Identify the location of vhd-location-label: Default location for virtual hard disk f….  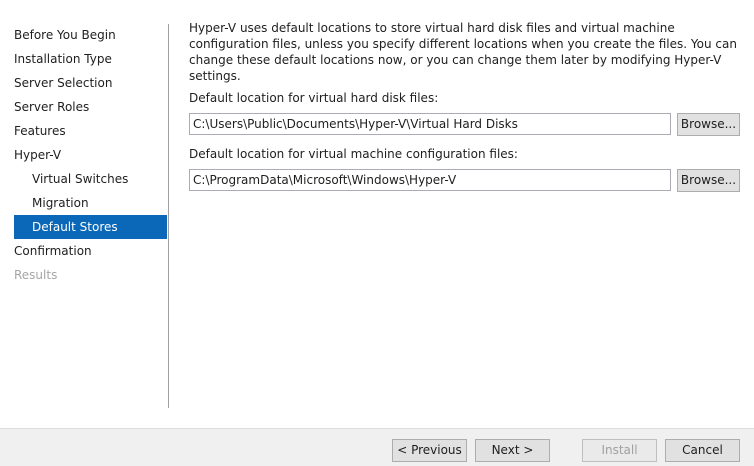
(314, 98).